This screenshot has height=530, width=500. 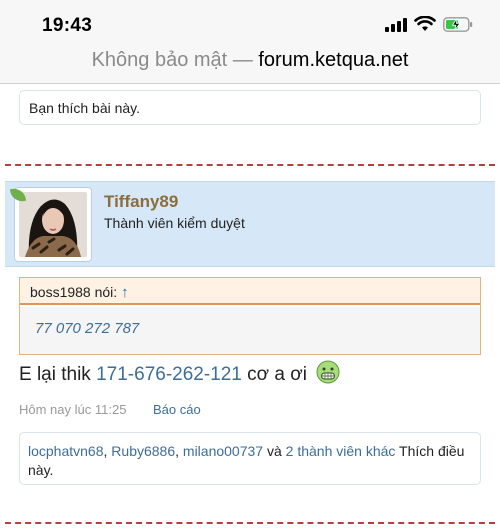 What do you see at coordinates (425, 23) in the screenshot?
I see `wifi-icon` at bounding box center [425, 23].